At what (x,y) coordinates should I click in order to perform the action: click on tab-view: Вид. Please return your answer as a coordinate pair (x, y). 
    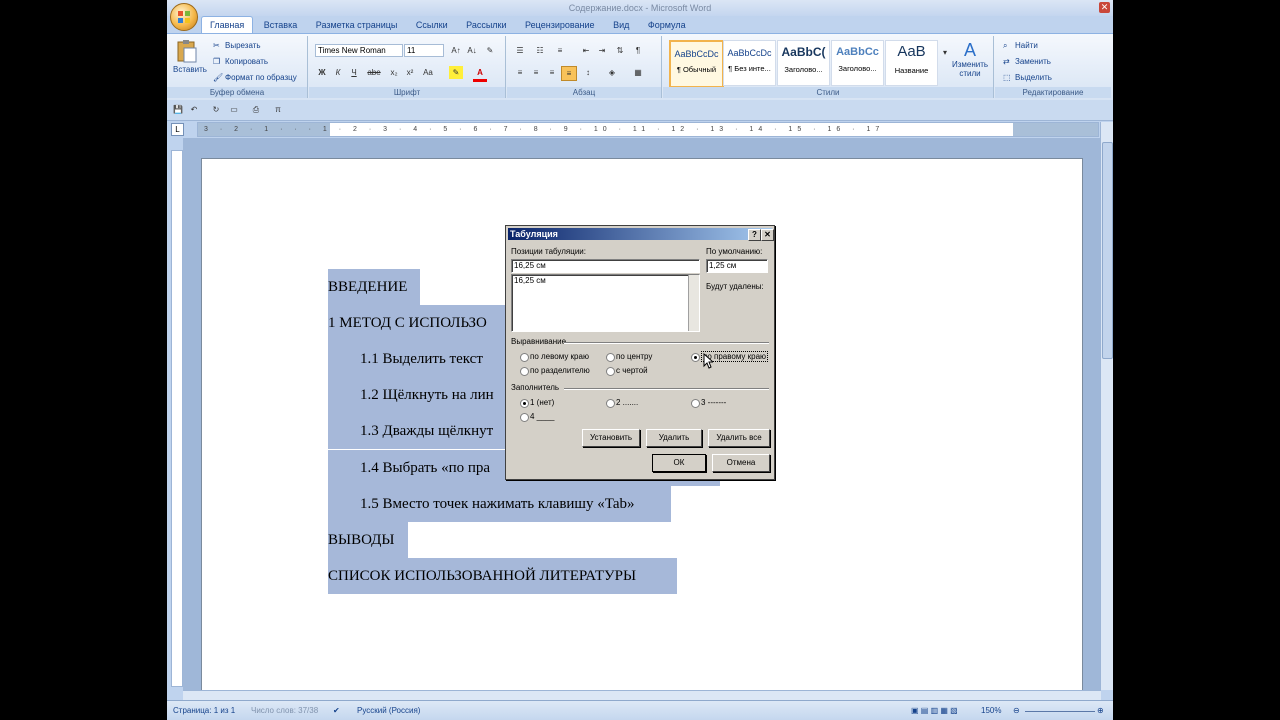
    Looking at the image, I should click on (621, 25).